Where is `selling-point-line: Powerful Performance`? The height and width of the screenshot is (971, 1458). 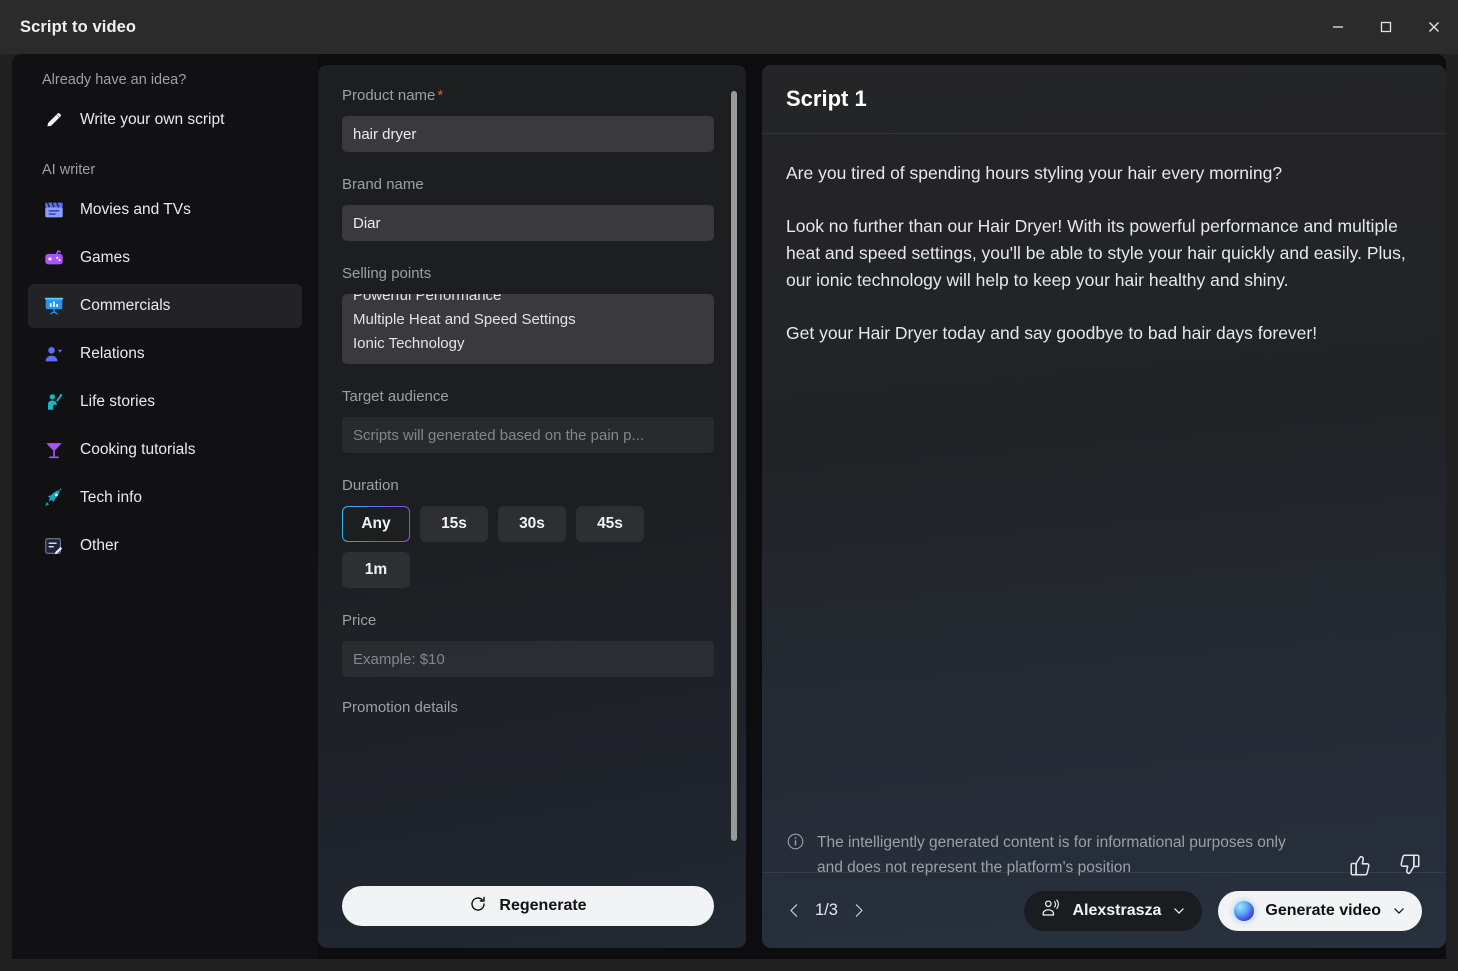
selling-point-line: Powerful Performance is located at coordinates (427, 299).